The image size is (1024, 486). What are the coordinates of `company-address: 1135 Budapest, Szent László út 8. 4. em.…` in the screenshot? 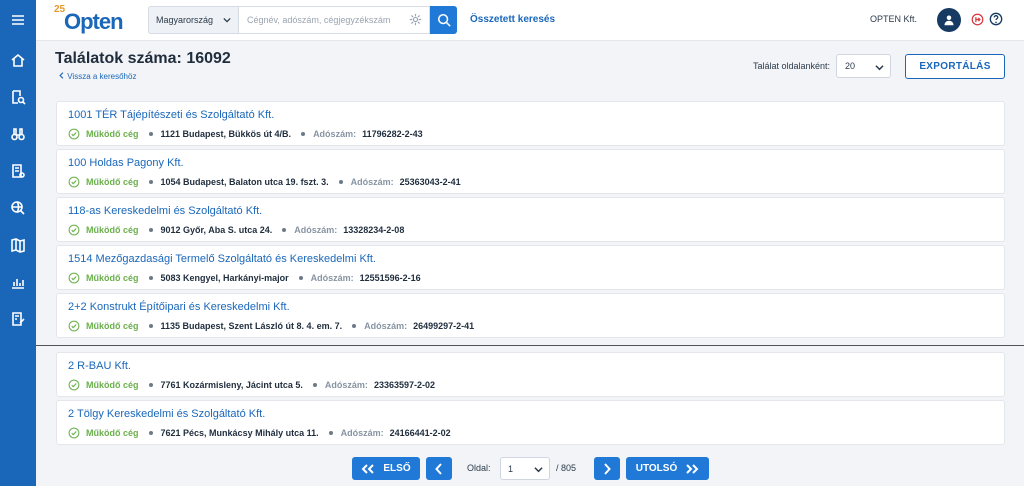 It's located at (251, 325).